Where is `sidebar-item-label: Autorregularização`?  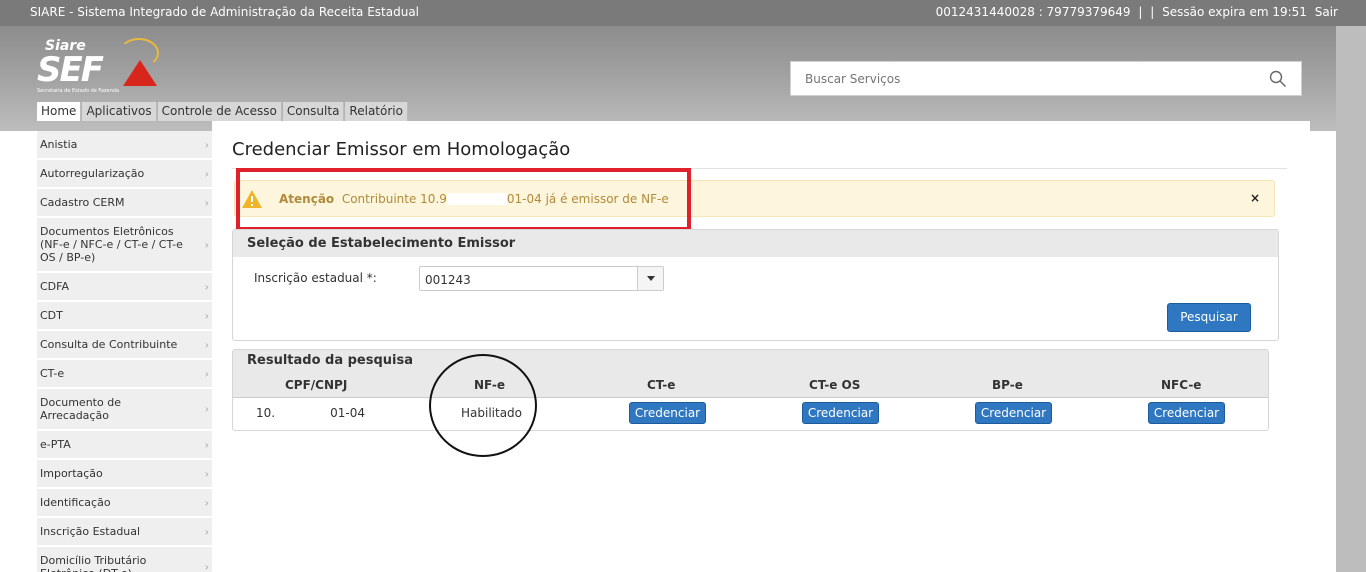
sidebar-item-label: Autorregularização is located at coordinates (92, 173).